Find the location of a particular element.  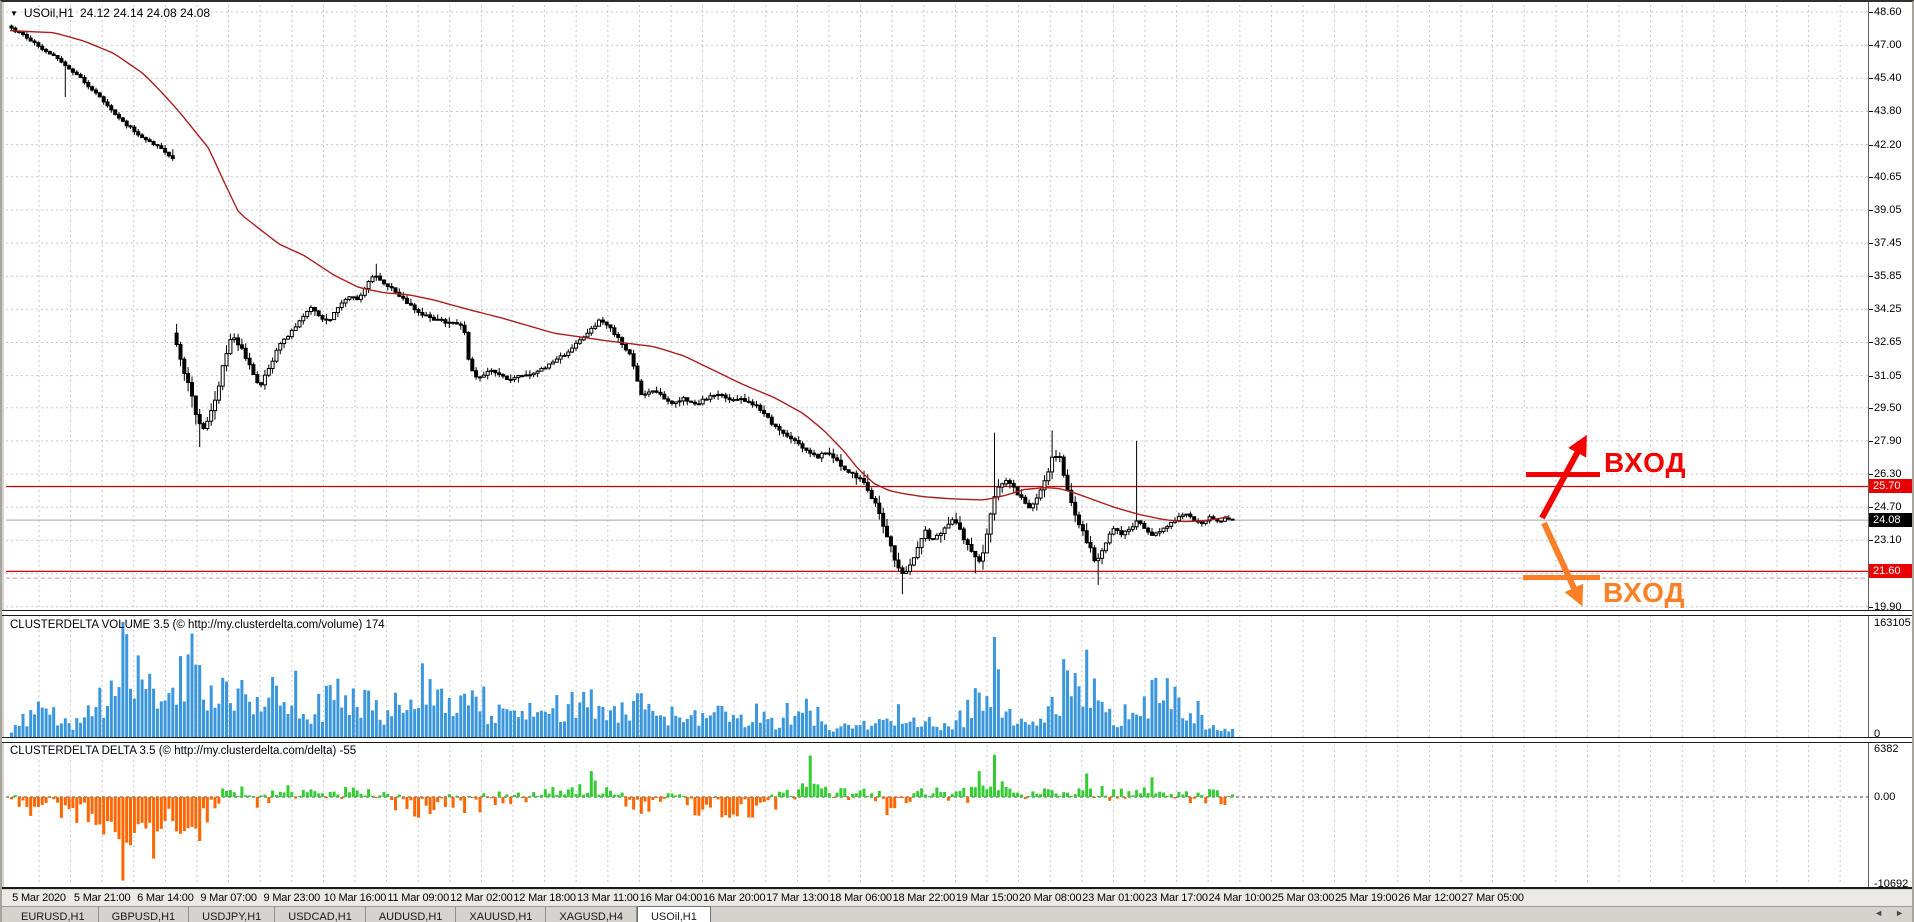

time-axis-label: 23 Mar 01:00 is located at coordinates (1113, 898).